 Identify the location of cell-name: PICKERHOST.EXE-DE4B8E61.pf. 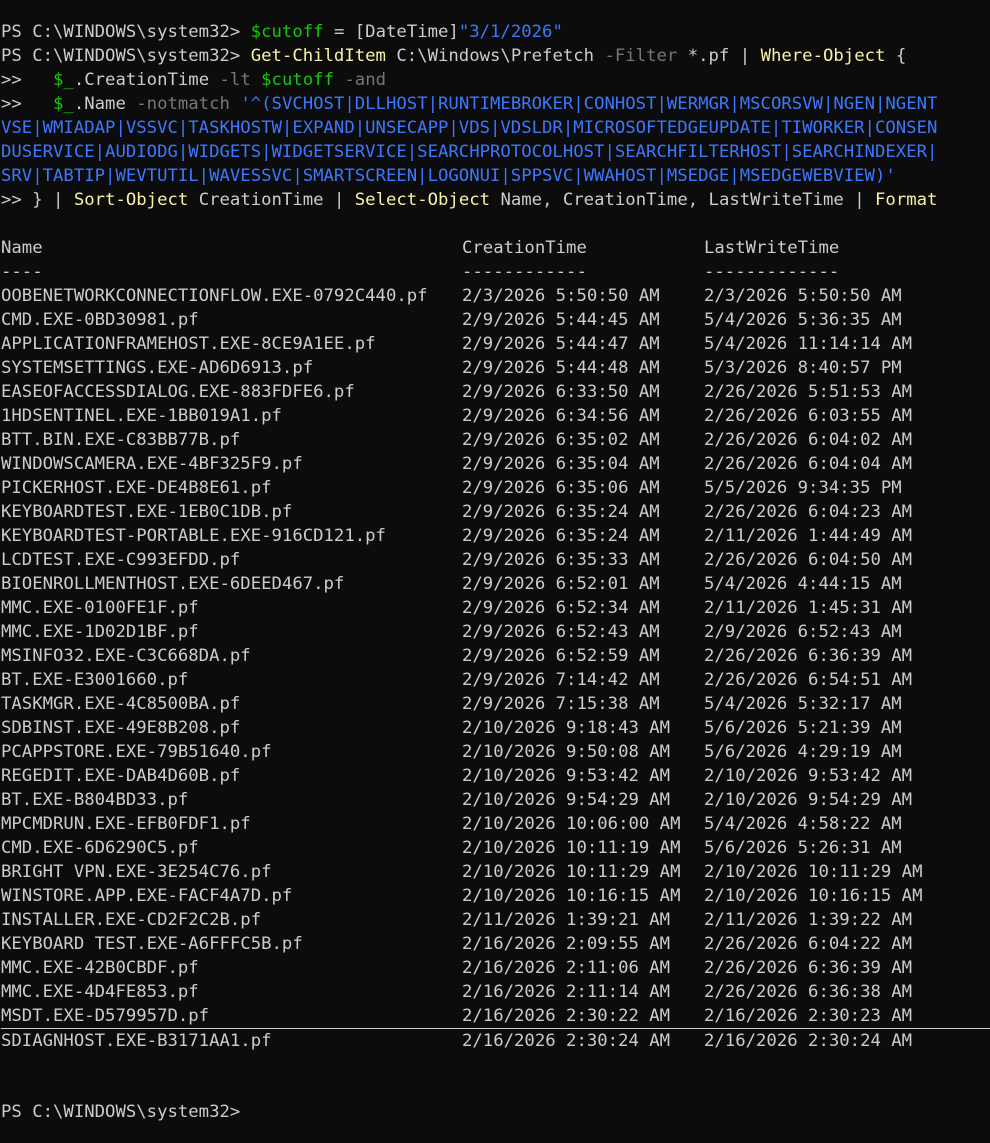
(136, 488).